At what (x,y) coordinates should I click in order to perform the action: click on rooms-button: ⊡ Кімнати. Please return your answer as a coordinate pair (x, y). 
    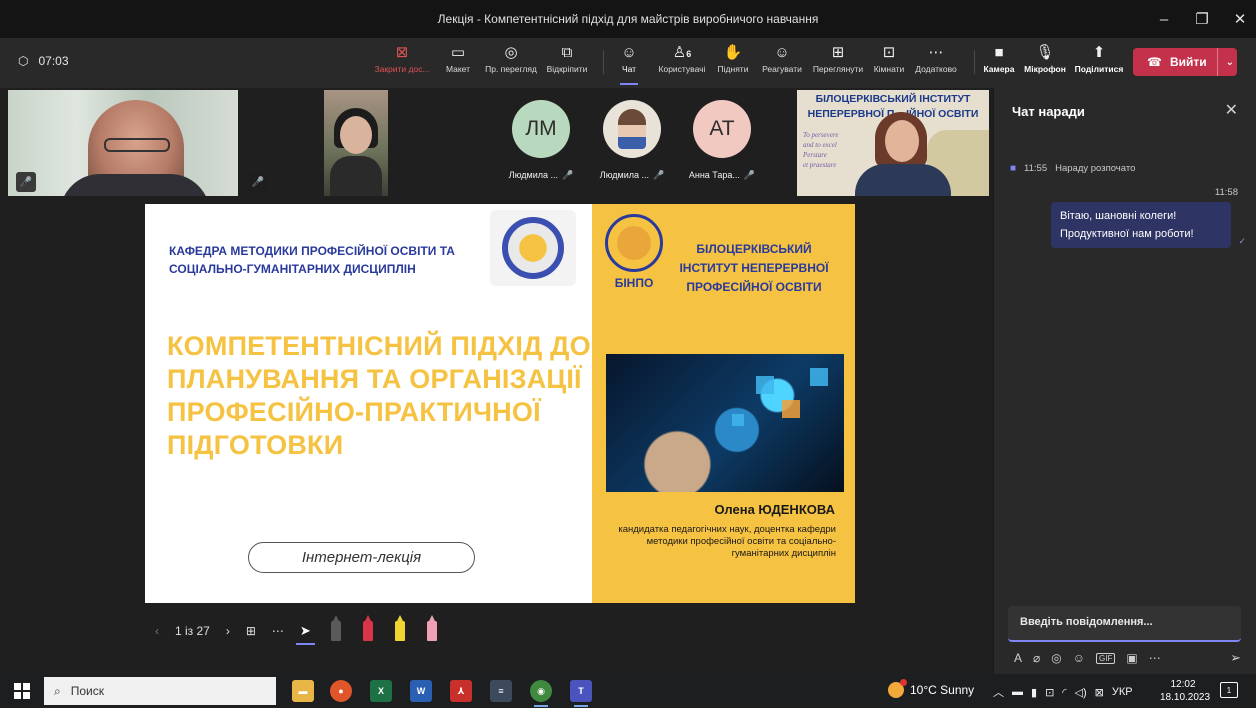
    Looking at the image, I should click on (889, 63).